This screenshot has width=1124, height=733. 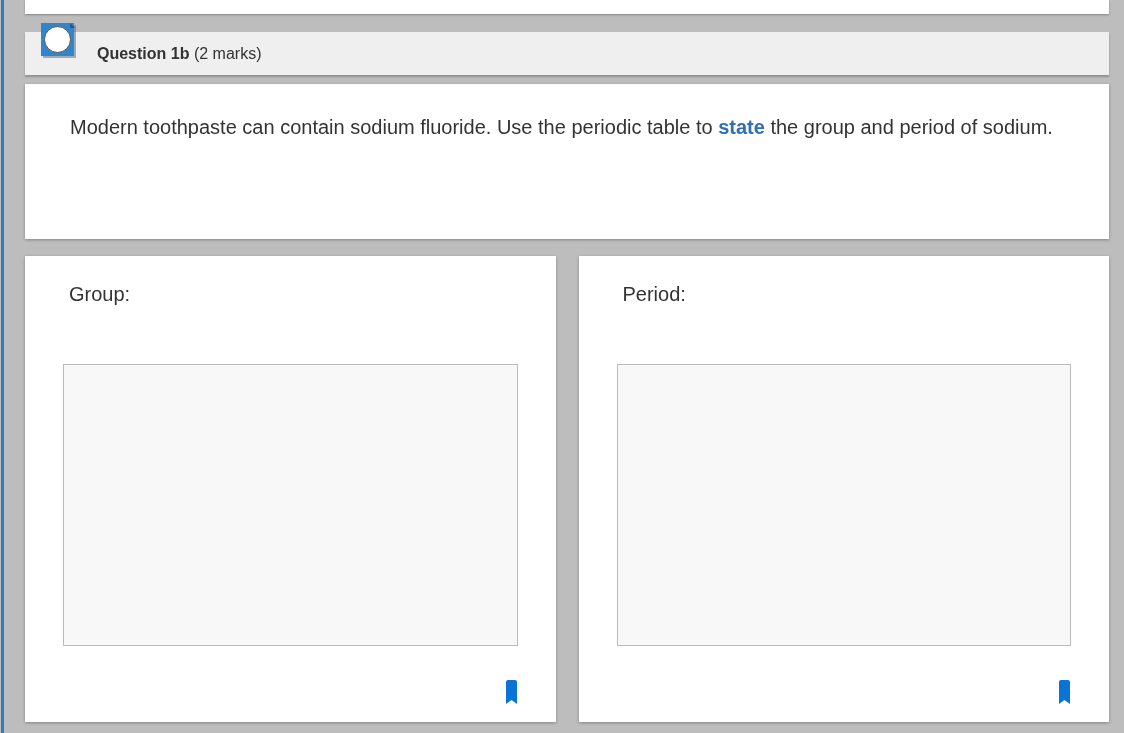 I want to click on field-label: Group:, so click(x=100, y=295).